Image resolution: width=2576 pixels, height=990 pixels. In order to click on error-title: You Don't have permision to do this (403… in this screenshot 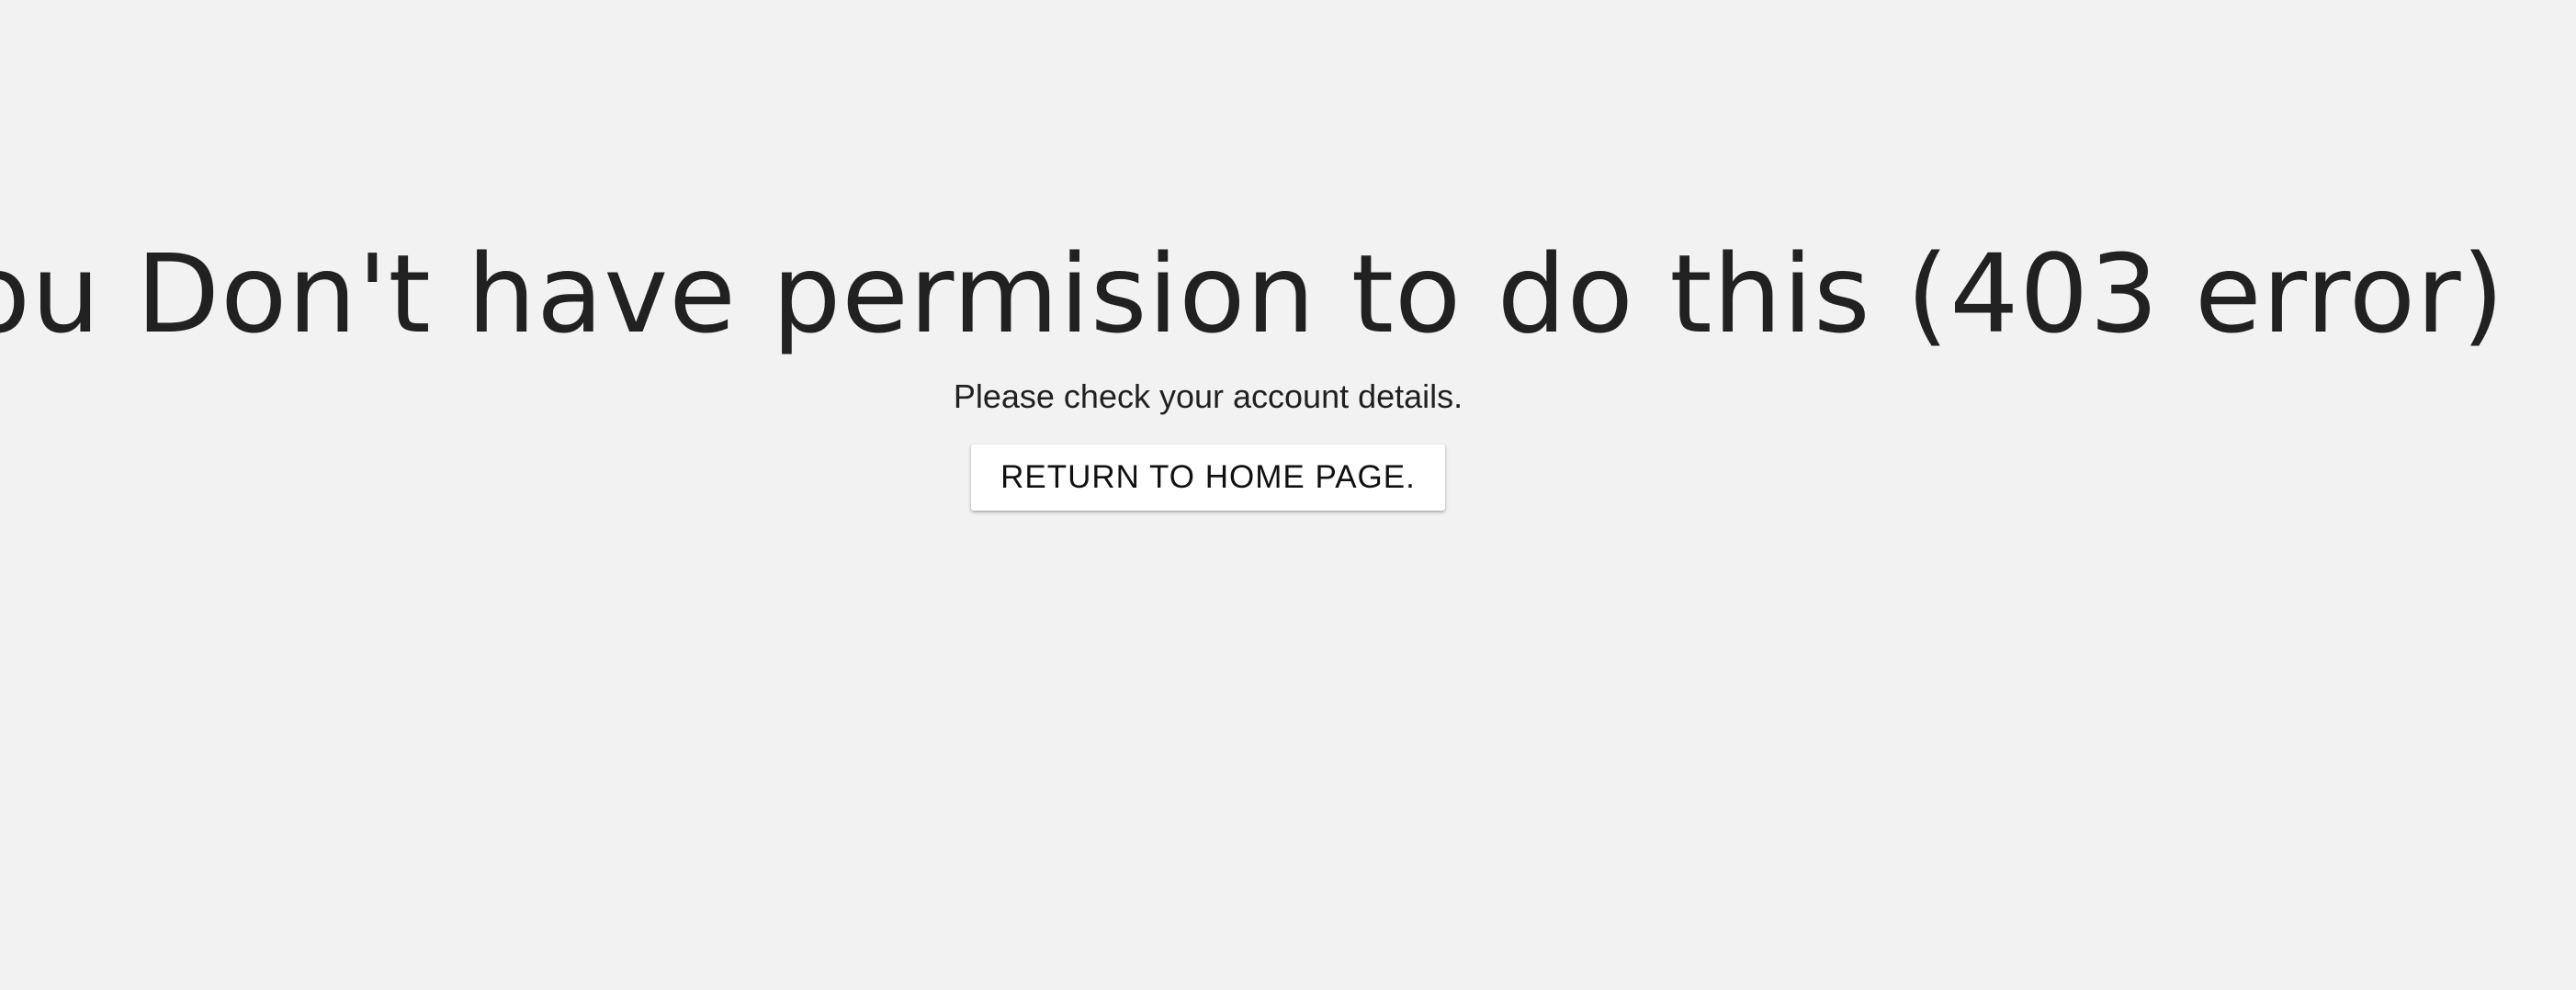, I will do `click(1252, 294)`.